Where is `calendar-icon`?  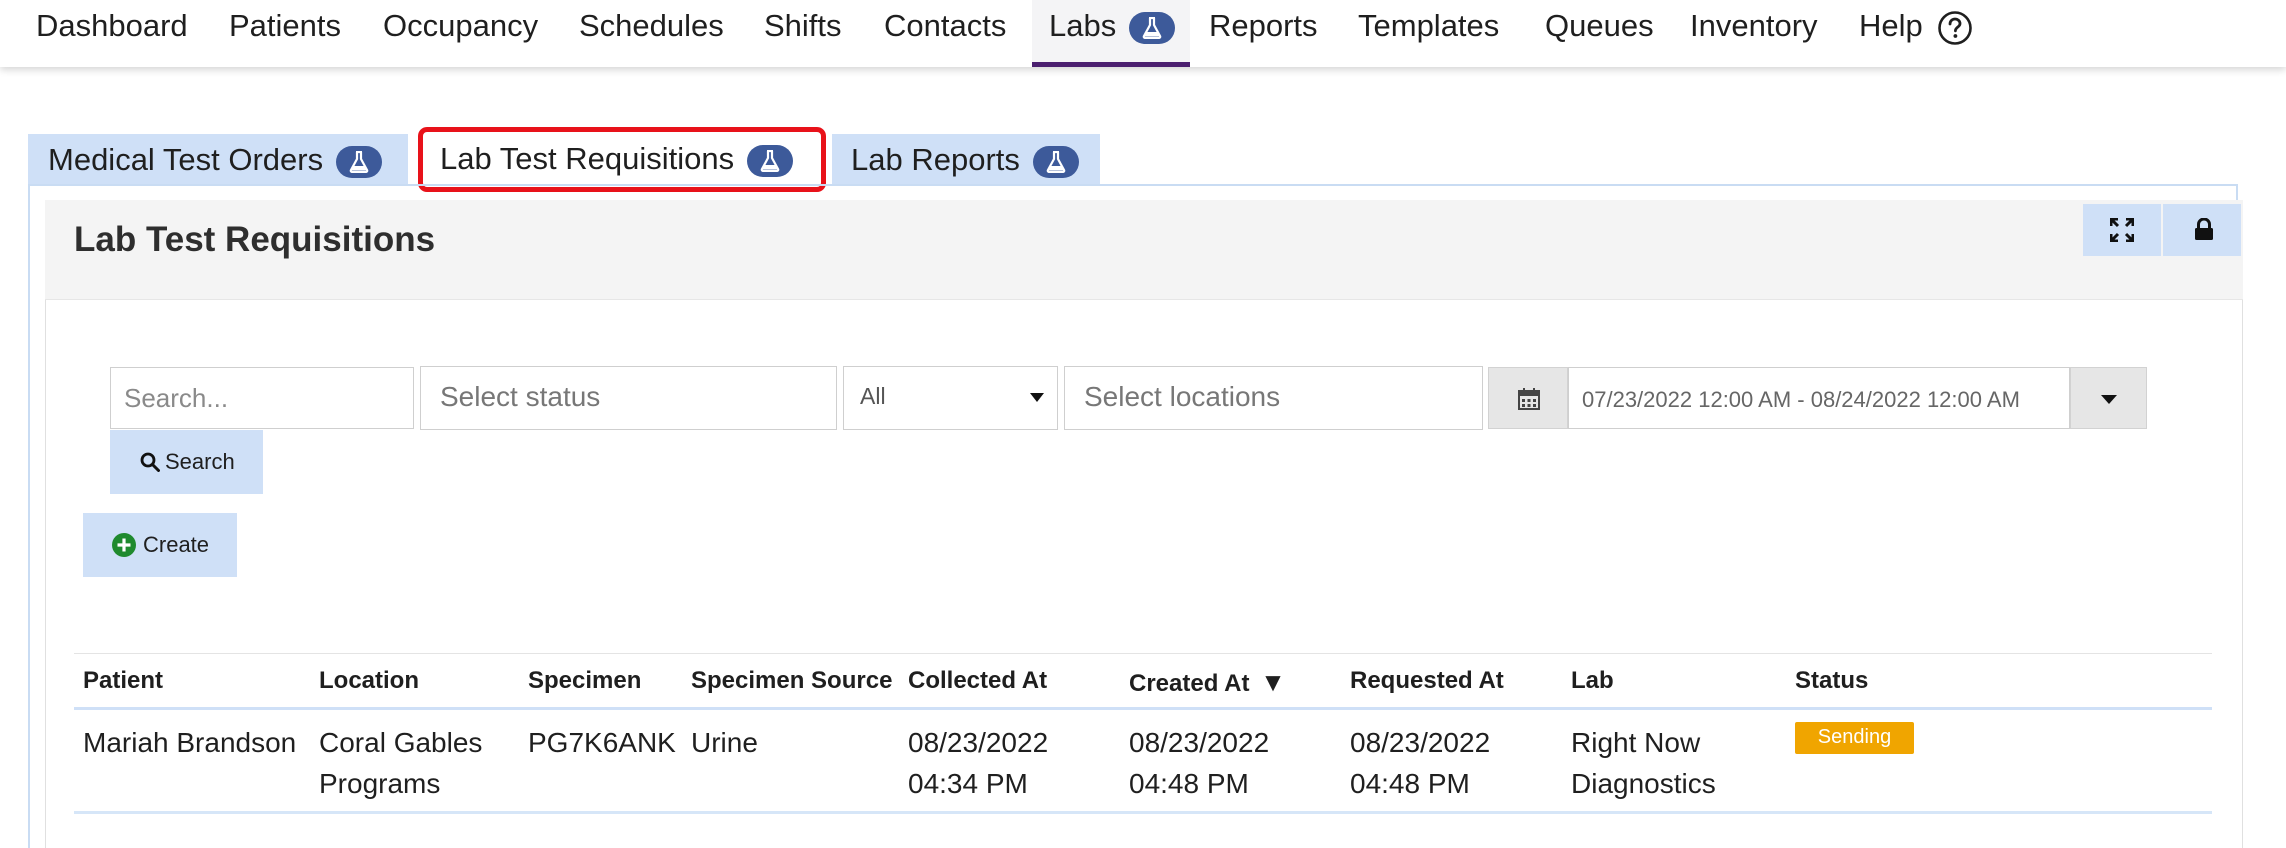 calendar-icon is located at coordinates (1529, 399).